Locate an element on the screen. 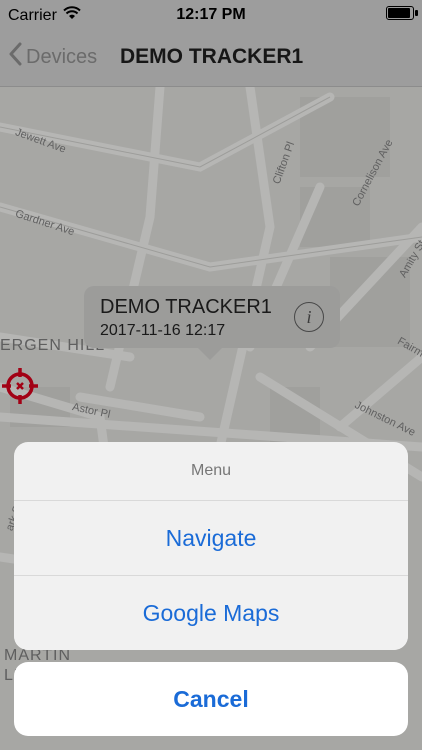  action-sheet-title: Menu is located at coordinates (211, 470).